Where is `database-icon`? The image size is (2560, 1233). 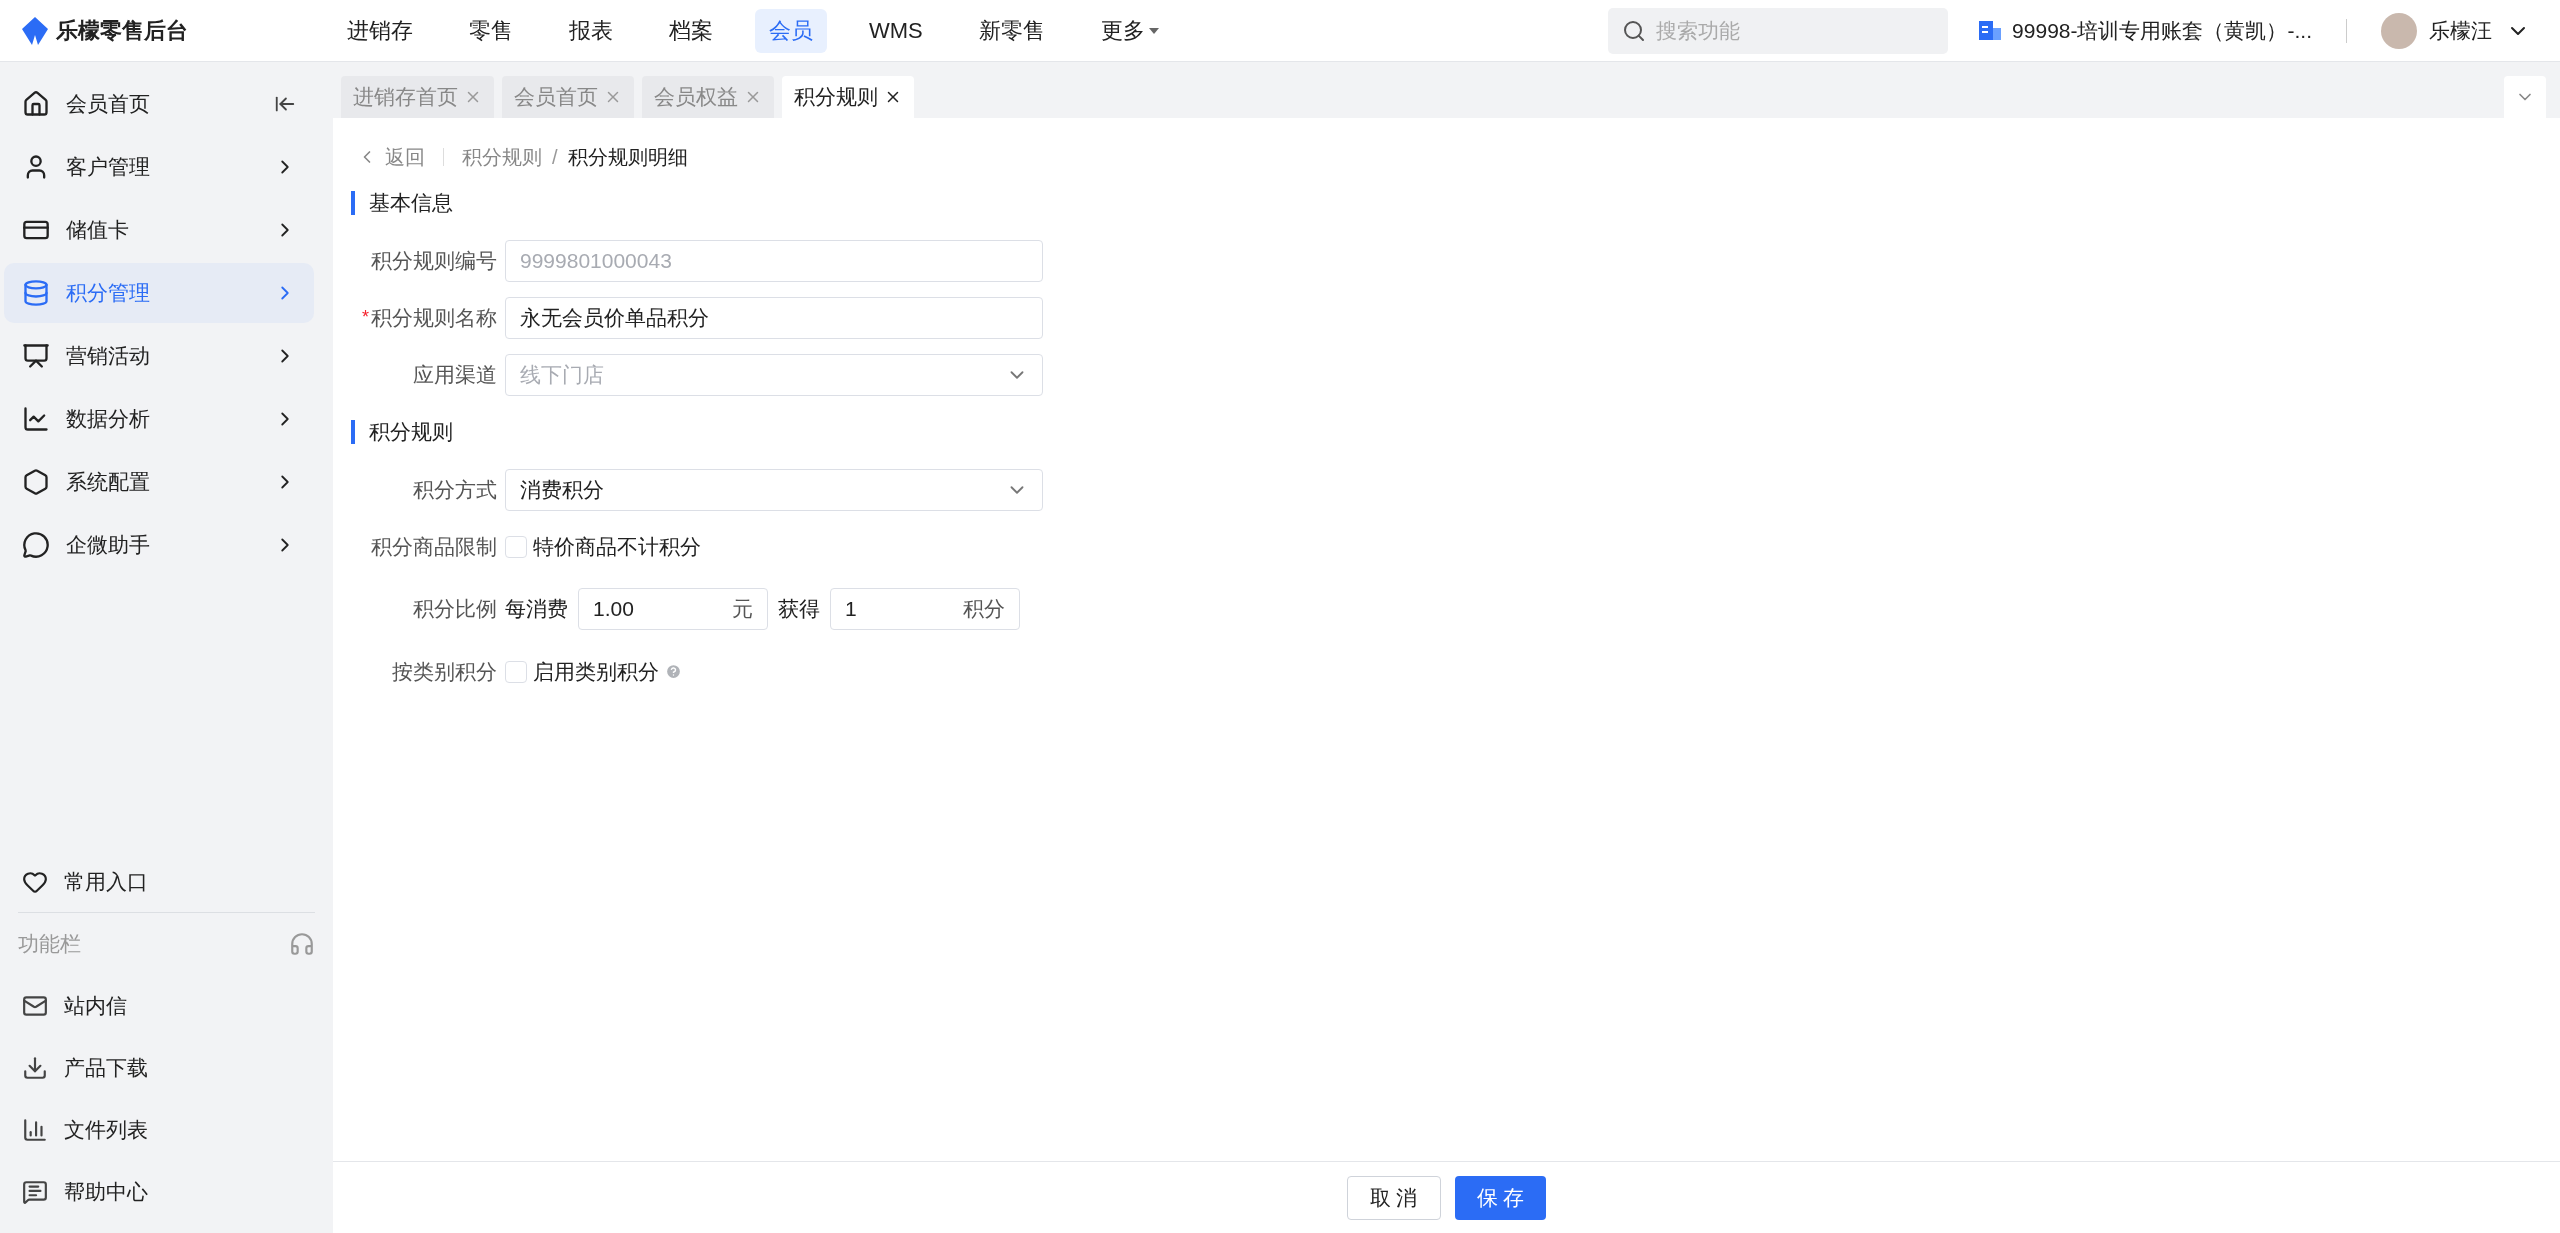 database-icon is located at coordinates (36, 293).